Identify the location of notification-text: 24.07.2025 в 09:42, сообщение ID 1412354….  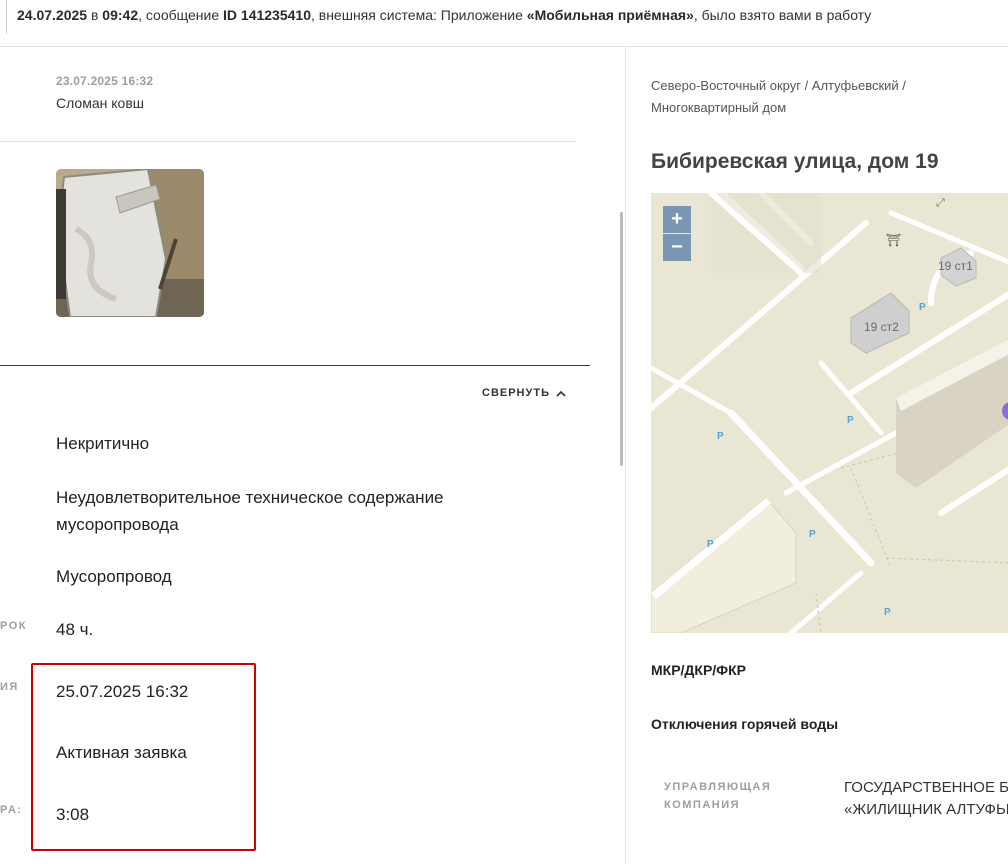
(444, 15).